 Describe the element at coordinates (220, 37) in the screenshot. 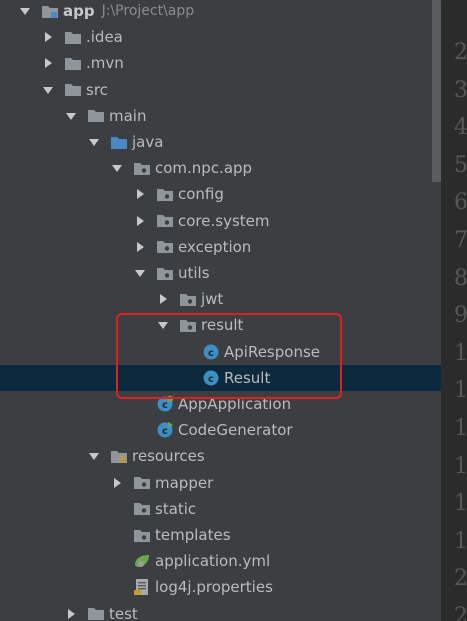

I see `tree-node-idea: .idea` at that location.